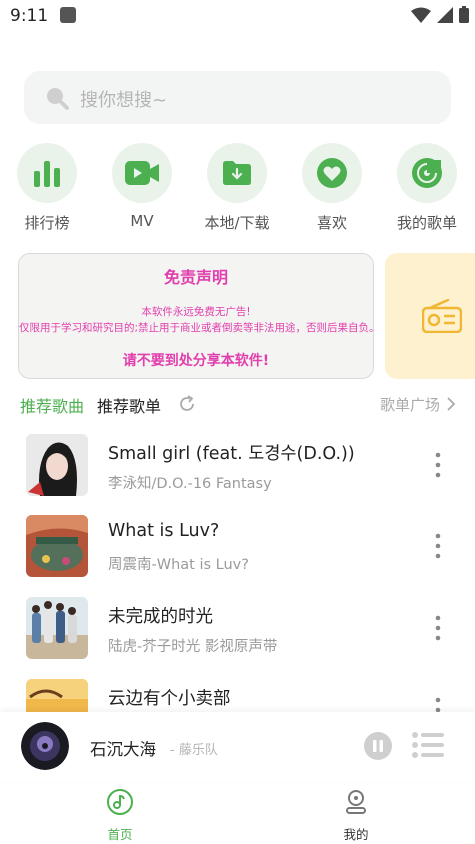 This screenshot has width=475, height=844. I want to click on download-folder-icon, so click(237, 173).